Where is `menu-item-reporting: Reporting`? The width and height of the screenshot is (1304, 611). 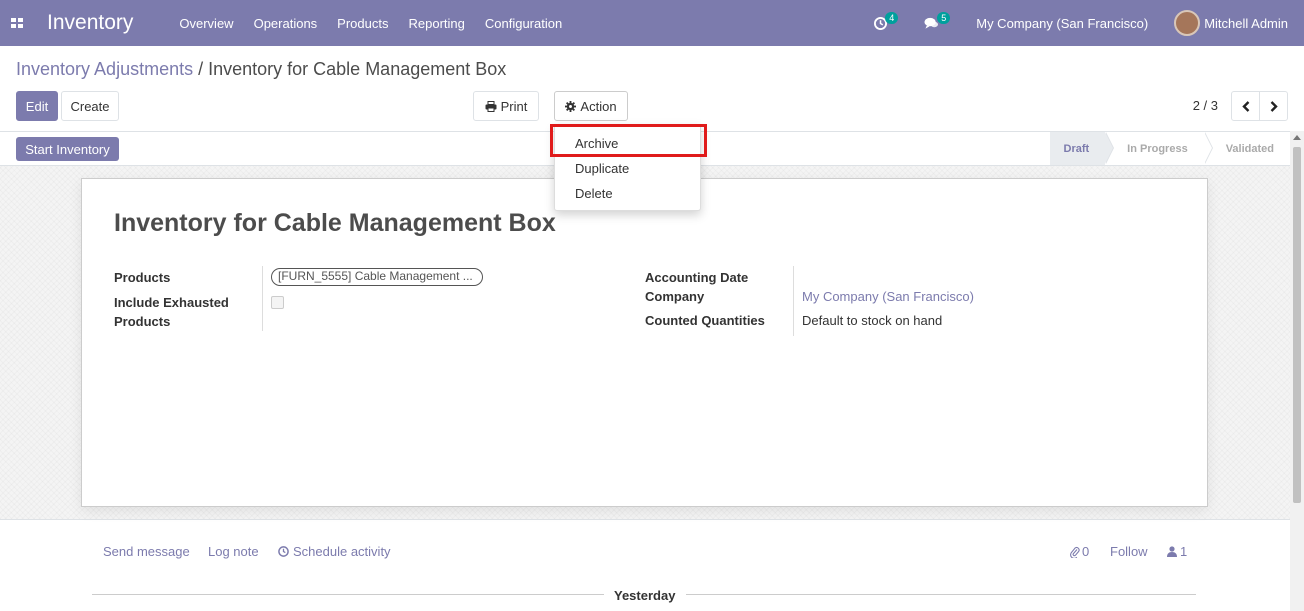 menu-item-reporting: Reporting is located at coordinates (436, 23).